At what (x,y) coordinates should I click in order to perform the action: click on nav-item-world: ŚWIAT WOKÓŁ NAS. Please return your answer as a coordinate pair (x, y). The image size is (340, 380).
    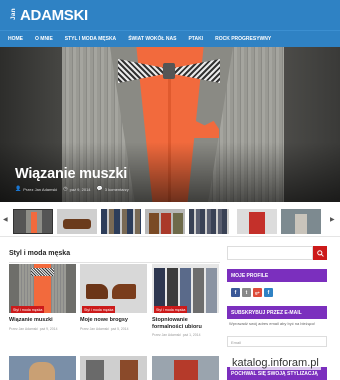
    Looking at the image, I should click on (152, 39).